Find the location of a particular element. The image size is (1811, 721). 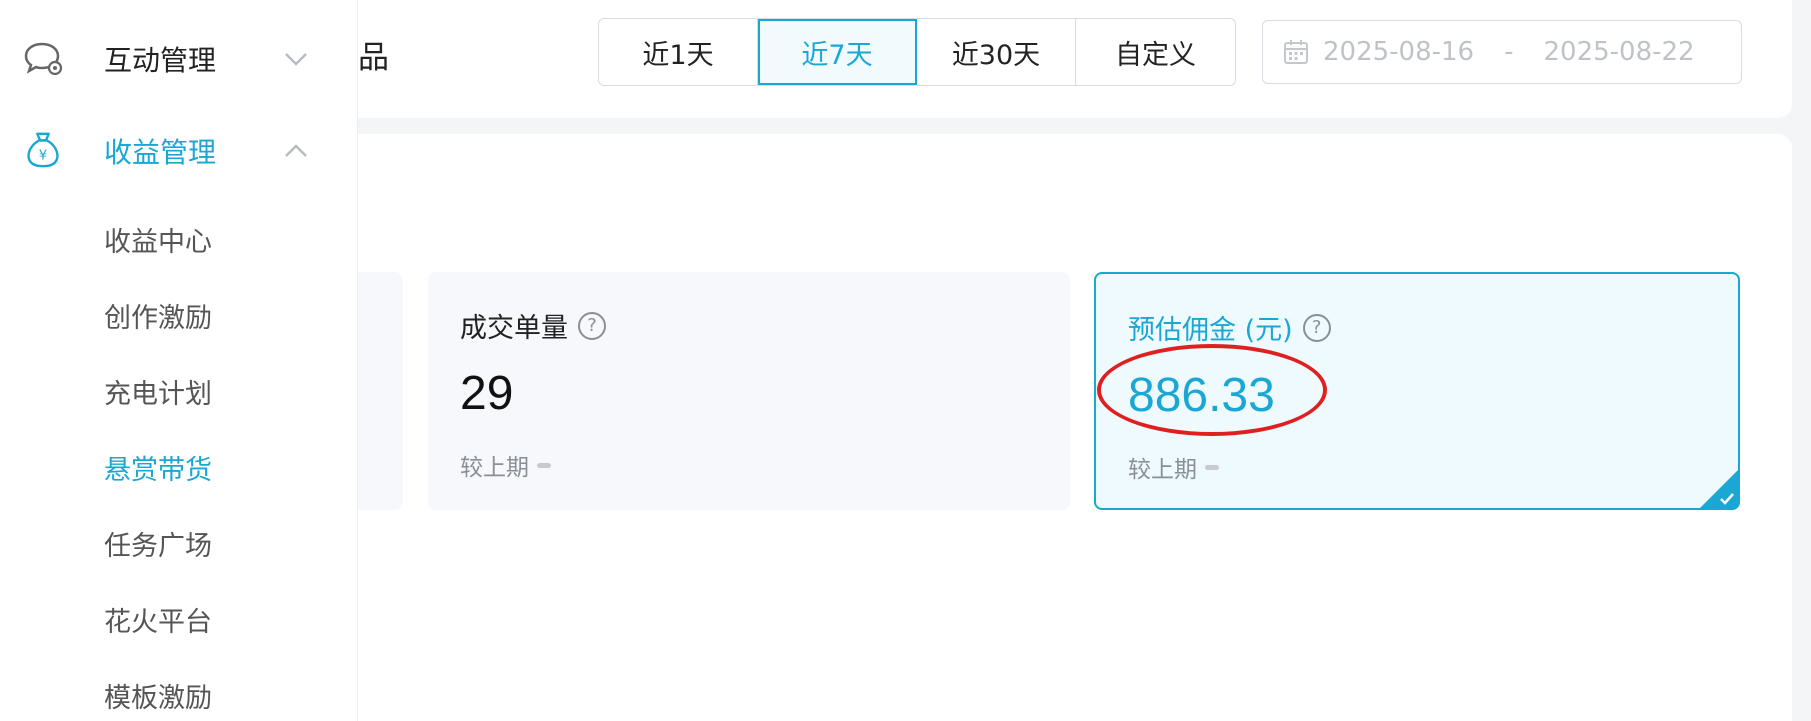

chat-settings-icon is located at coordinates (43, 59).